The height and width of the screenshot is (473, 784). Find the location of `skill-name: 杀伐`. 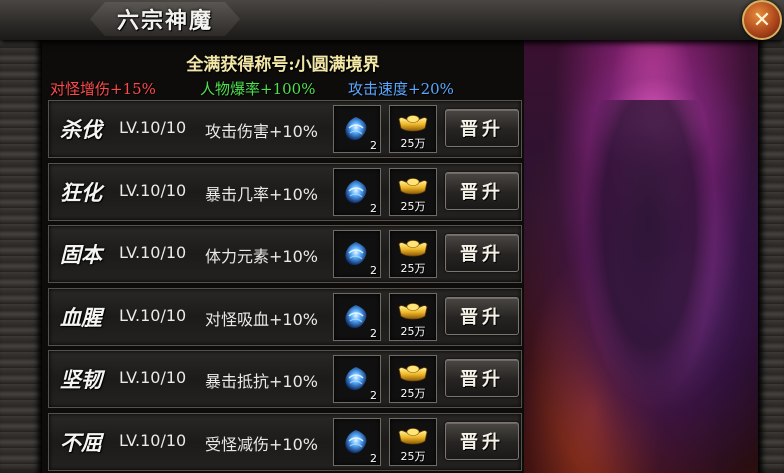

skill-name: 杀伐 is located at coordinates (81, 129).